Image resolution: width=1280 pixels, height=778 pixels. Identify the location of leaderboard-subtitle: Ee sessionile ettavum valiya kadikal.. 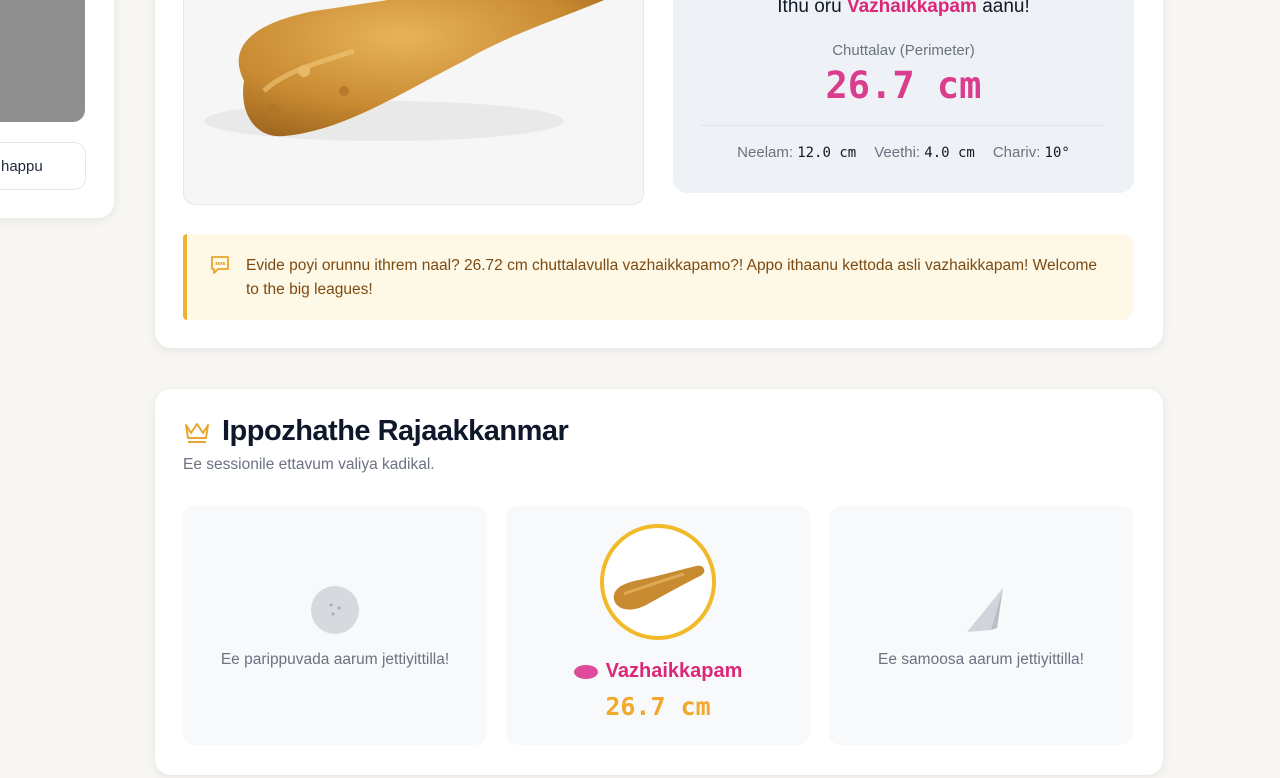
(309, 464).